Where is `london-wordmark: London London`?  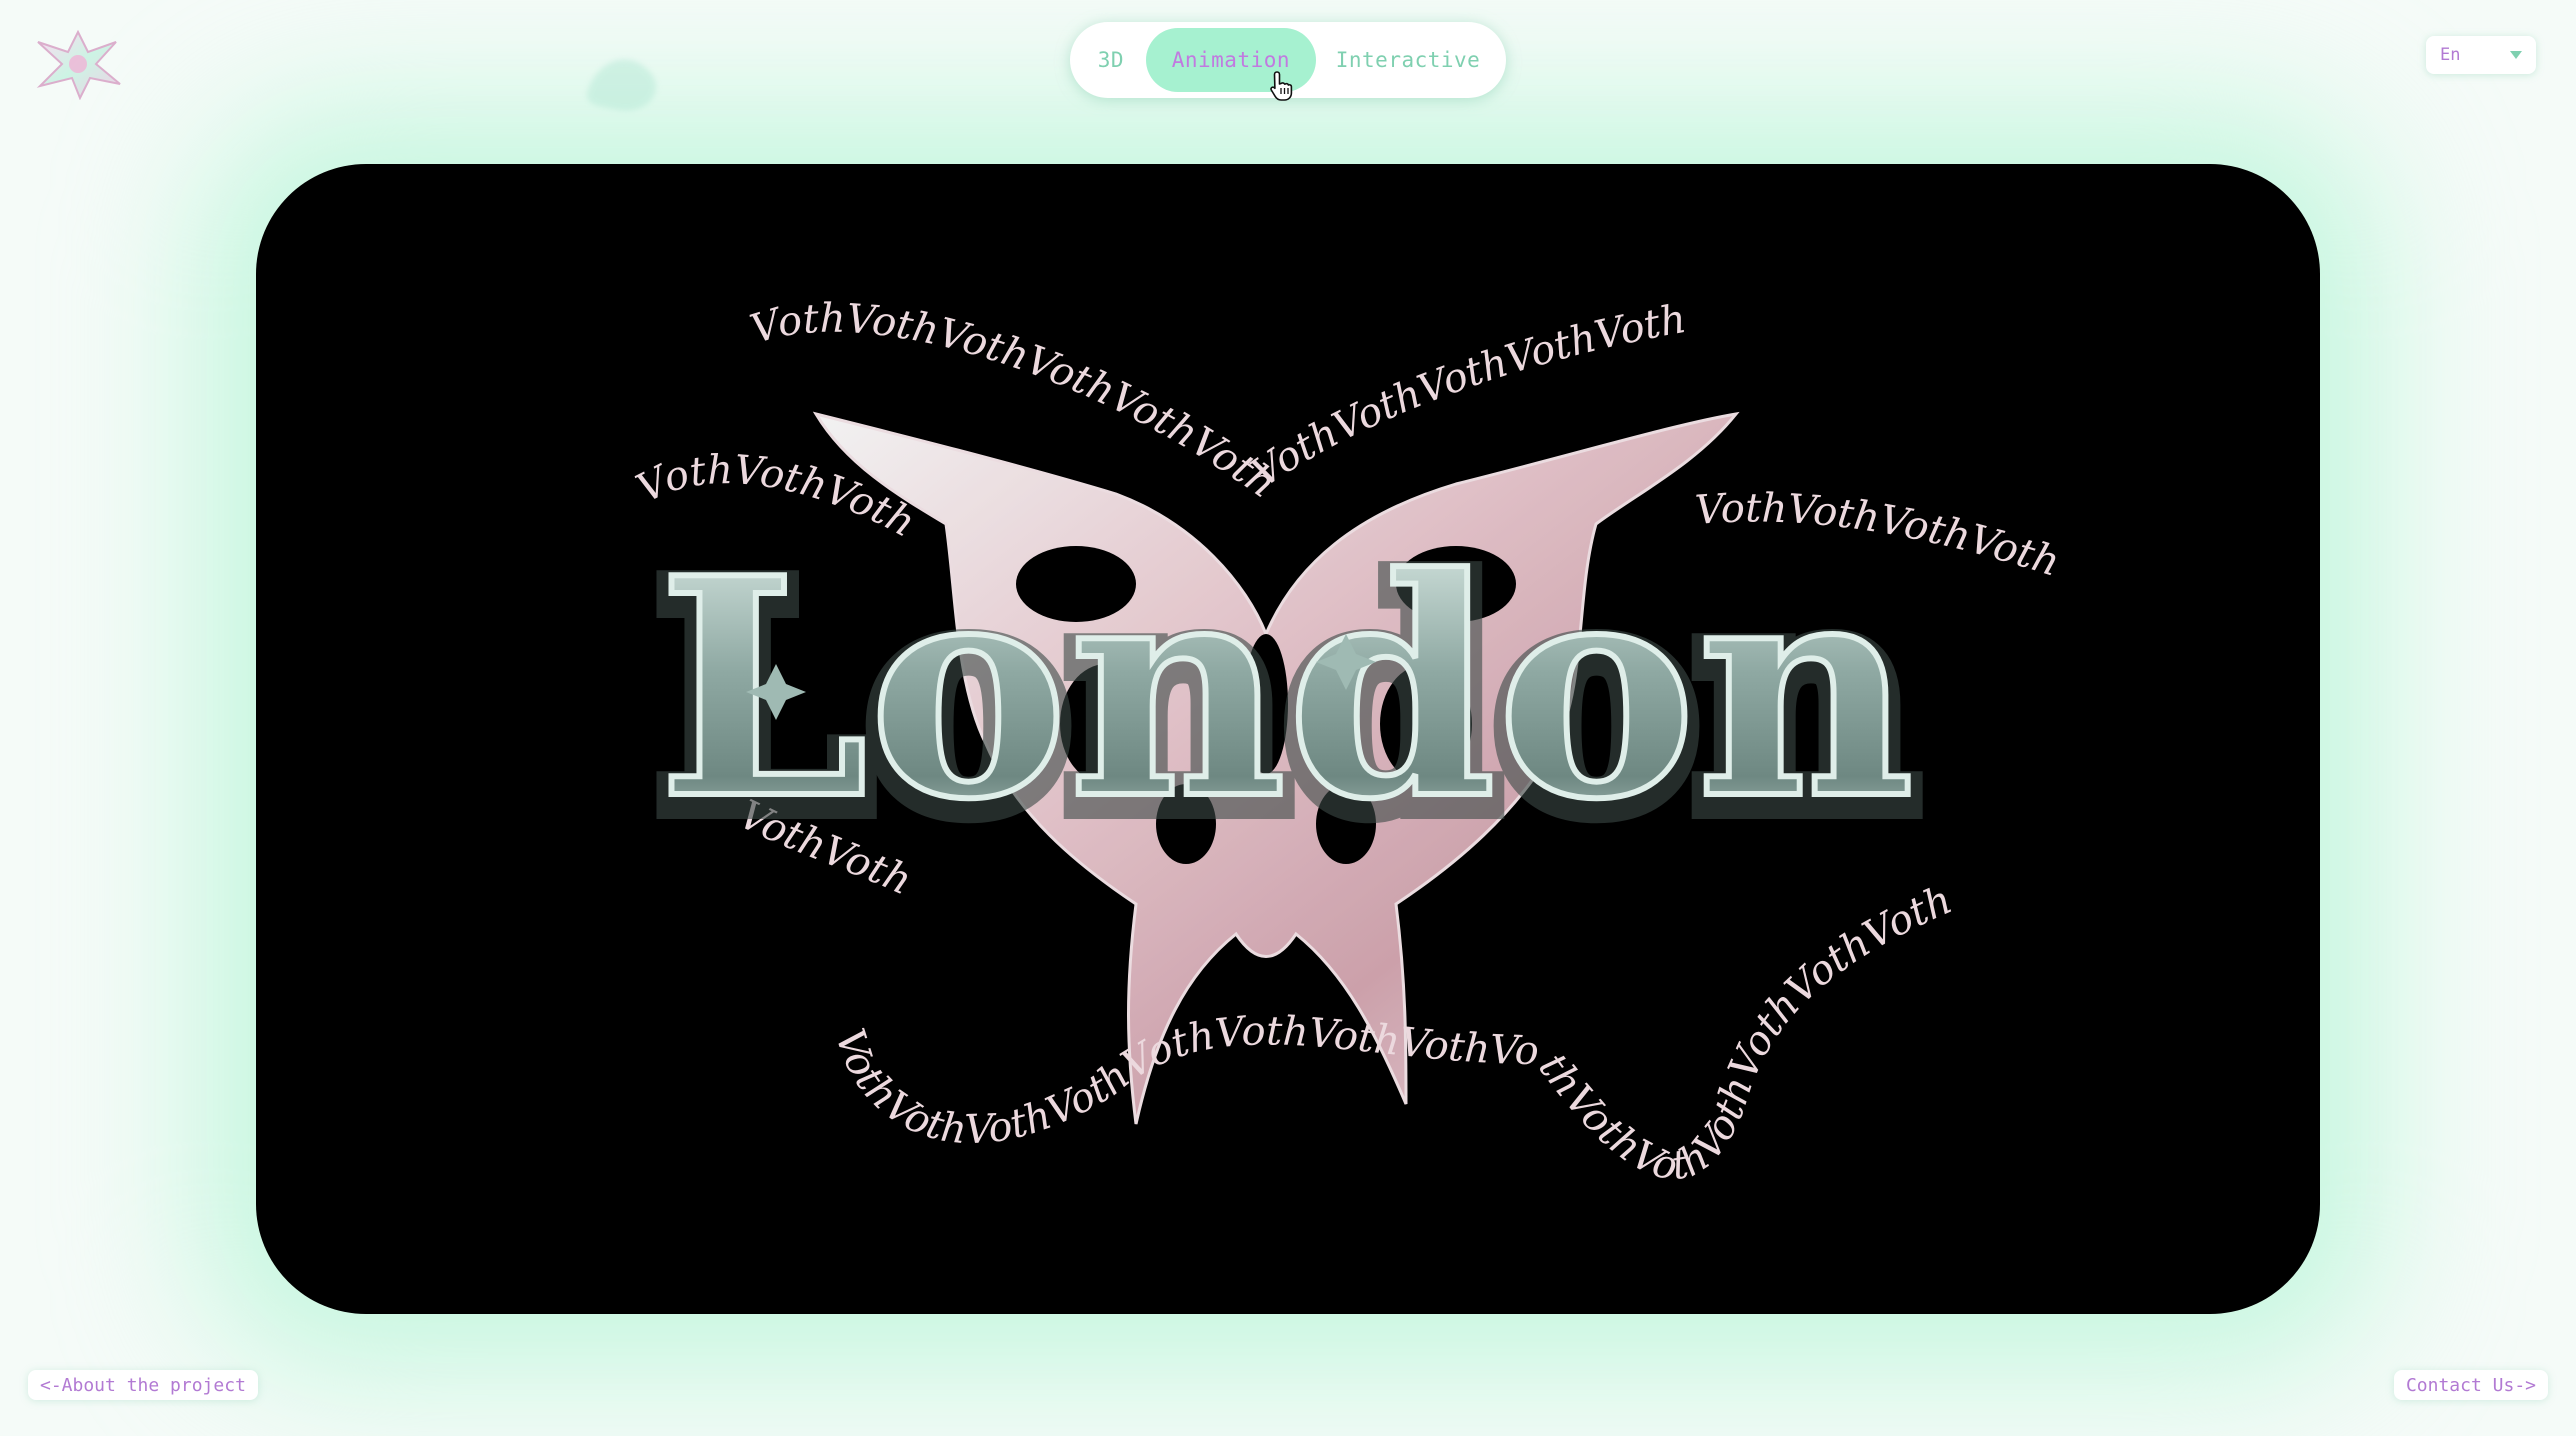
london-wordmark: London London is located at coordinates (1285, 698).